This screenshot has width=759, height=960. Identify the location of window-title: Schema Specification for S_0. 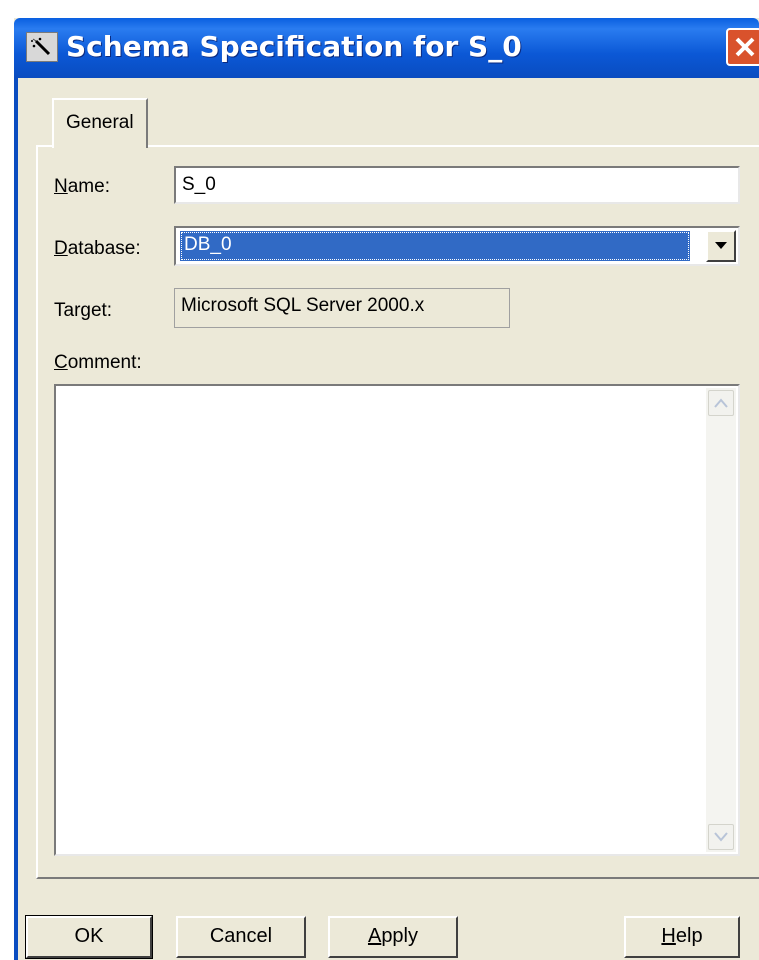
(294, 46).